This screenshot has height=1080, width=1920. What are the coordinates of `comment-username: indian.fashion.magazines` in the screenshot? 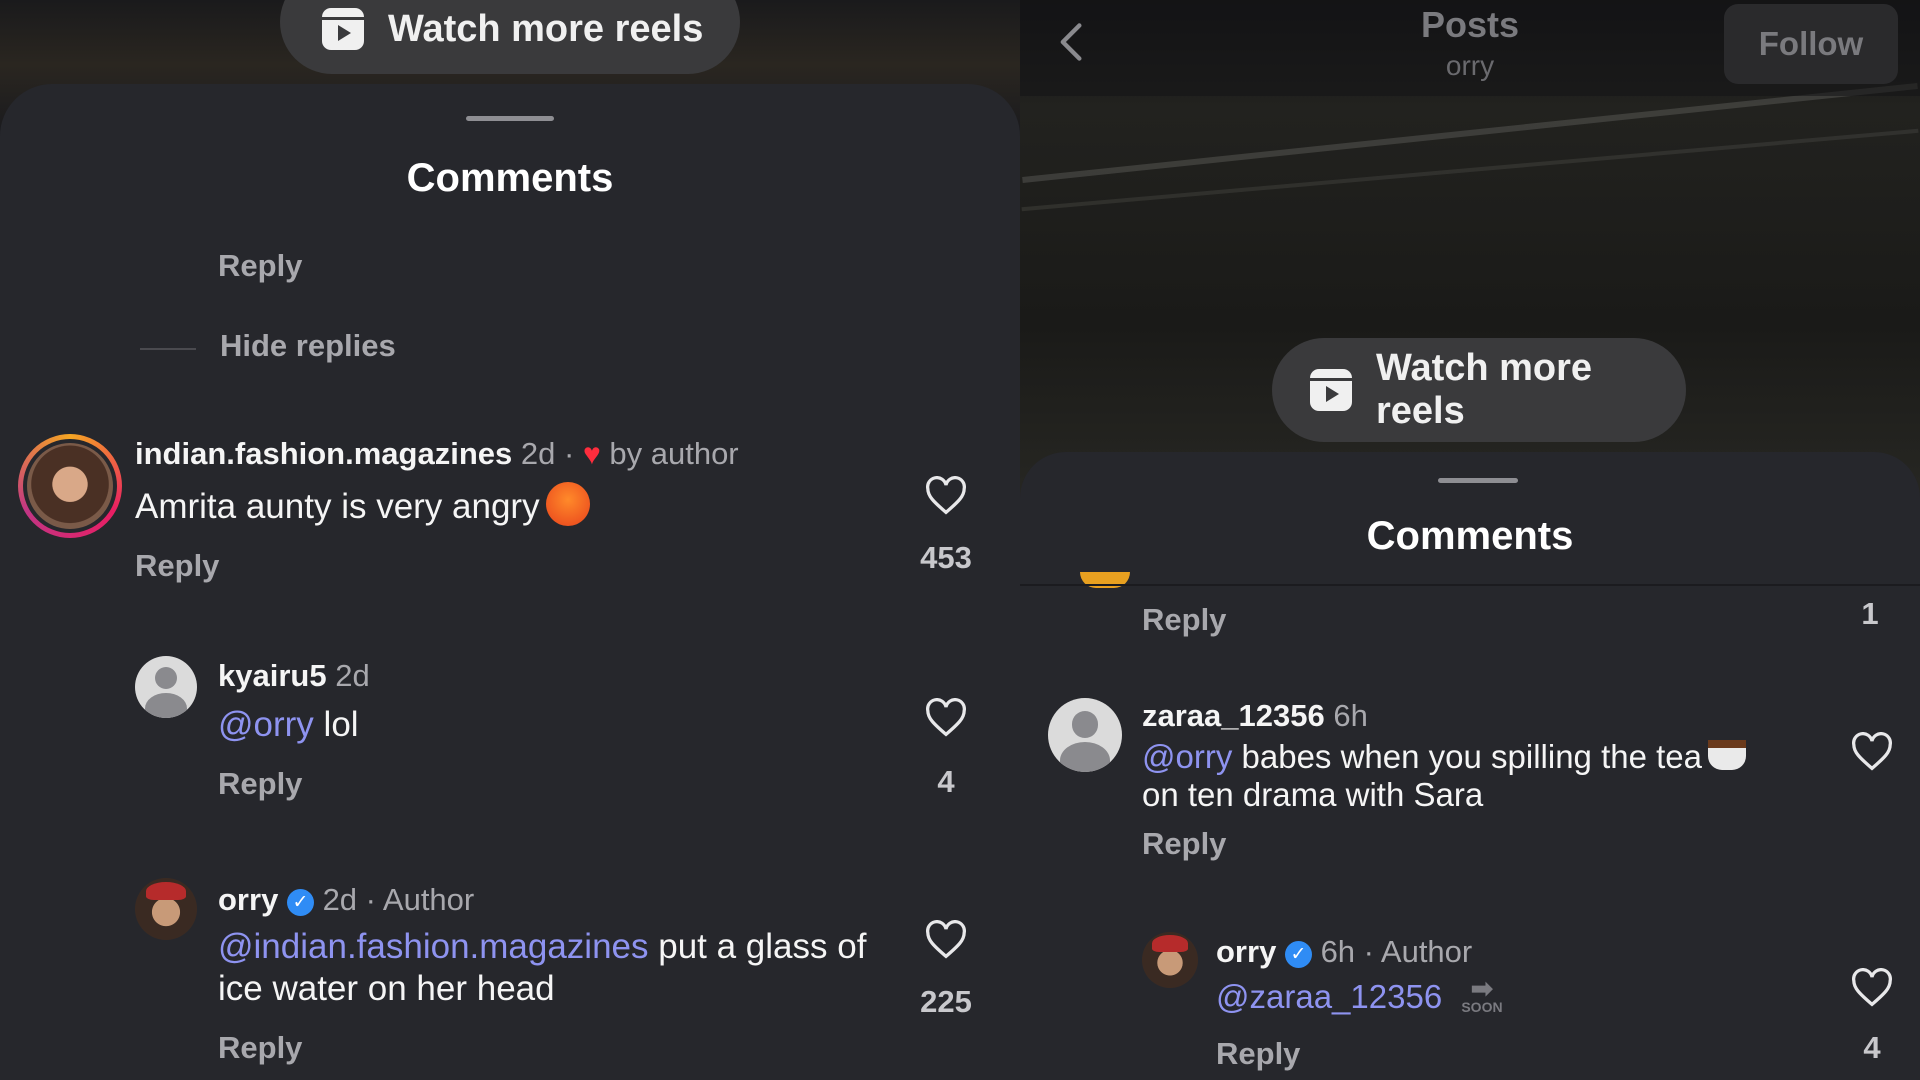 It's located at (323, 453).